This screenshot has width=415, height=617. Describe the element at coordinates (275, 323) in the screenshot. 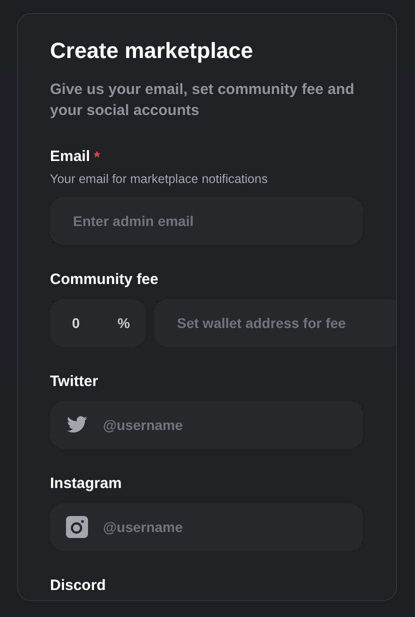

I see `wallet-address-field: Set wallet address for fee` at that location.